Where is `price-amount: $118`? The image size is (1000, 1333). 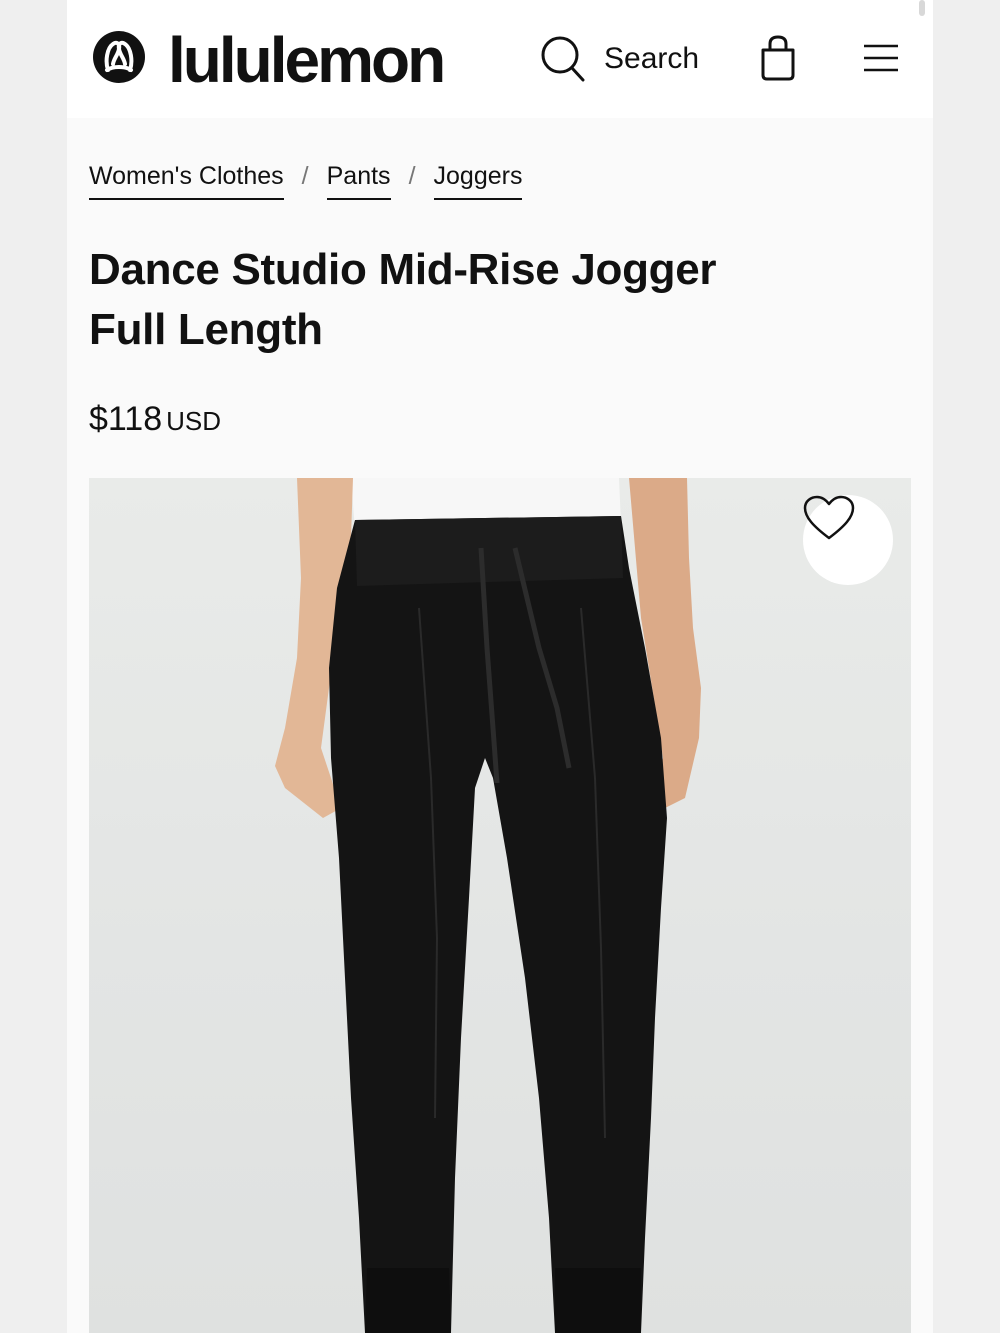 price-amount: $118 is located at coordinates (126, 419).